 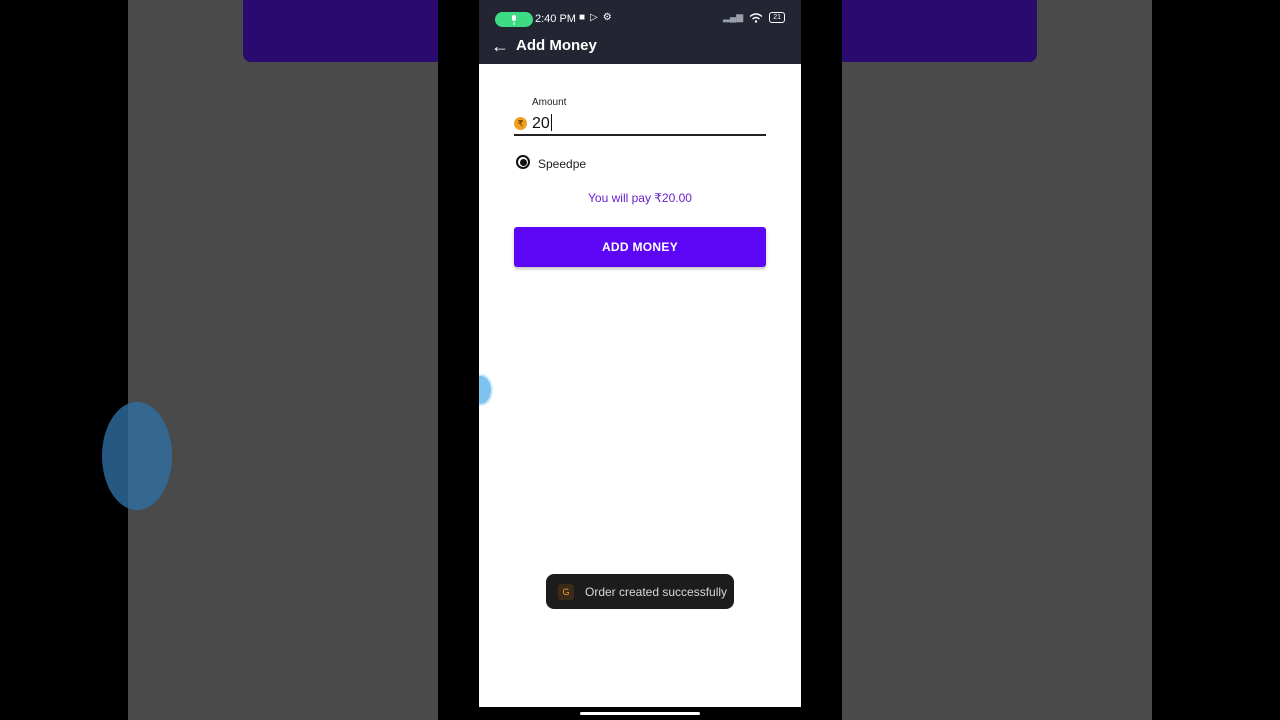 I want to click on wifi-icon, so click(x=756, y=17).